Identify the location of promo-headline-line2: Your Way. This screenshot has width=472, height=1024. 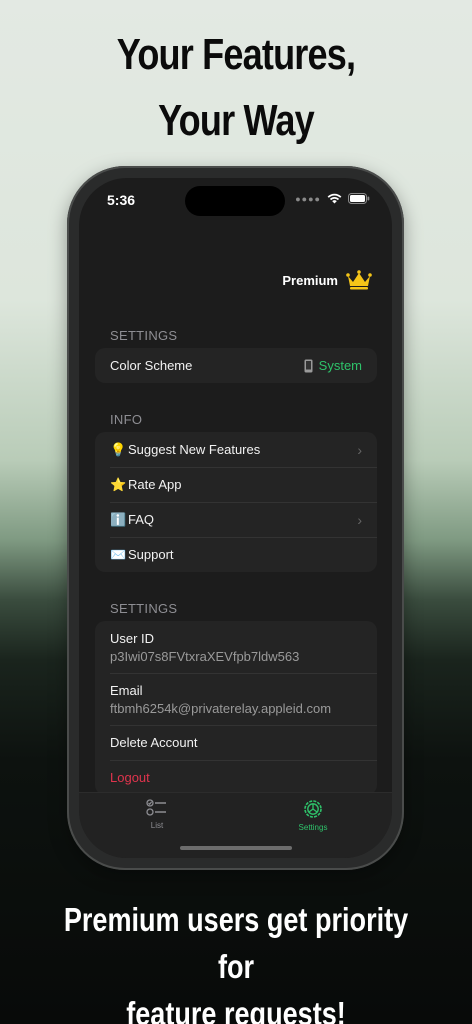
(236, 120).